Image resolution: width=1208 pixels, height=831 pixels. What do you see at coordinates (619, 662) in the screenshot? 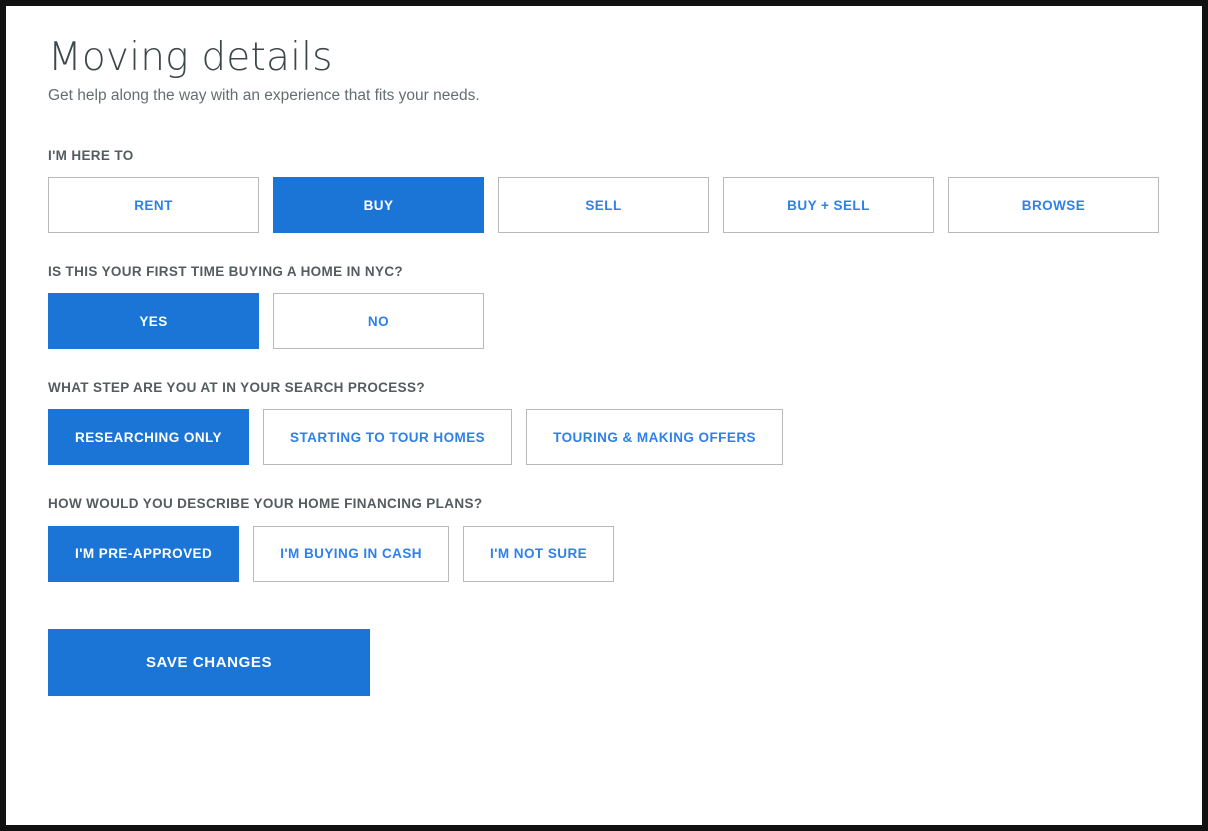
I see `save-row: SAVE CHANGES` at bounding box center [619, 662].